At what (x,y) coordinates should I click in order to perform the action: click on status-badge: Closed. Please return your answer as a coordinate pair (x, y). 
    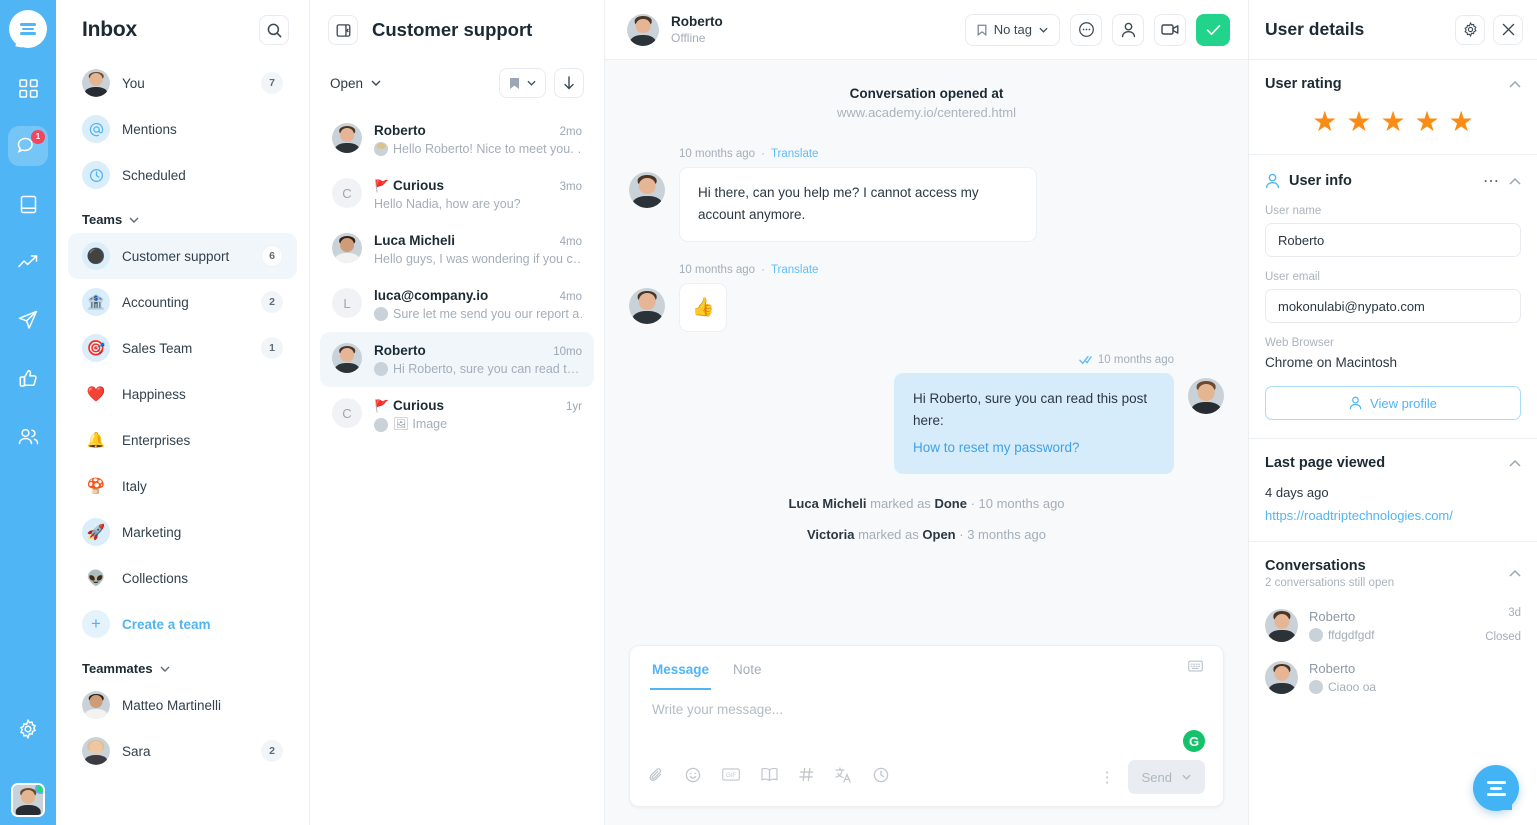
    Looking at the image, I should click on (1503, 637).